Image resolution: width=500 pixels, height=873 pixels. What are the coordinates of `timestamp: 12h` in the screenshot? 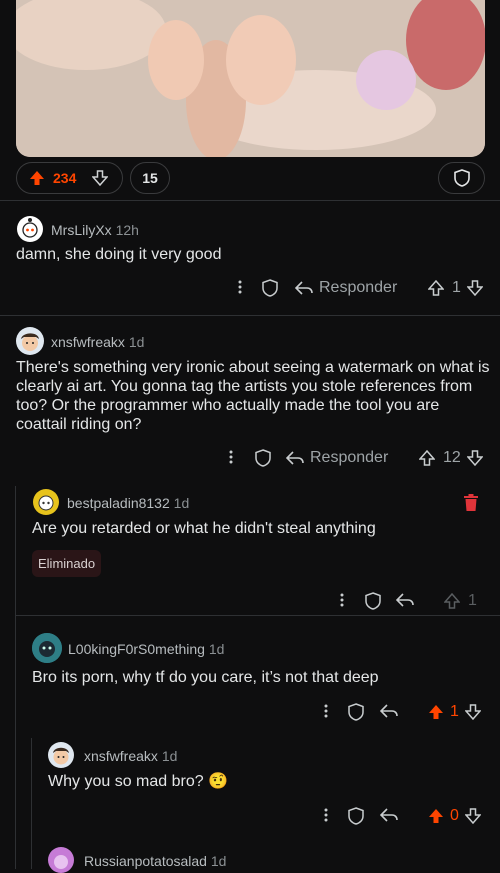 It's located at (127, 230).